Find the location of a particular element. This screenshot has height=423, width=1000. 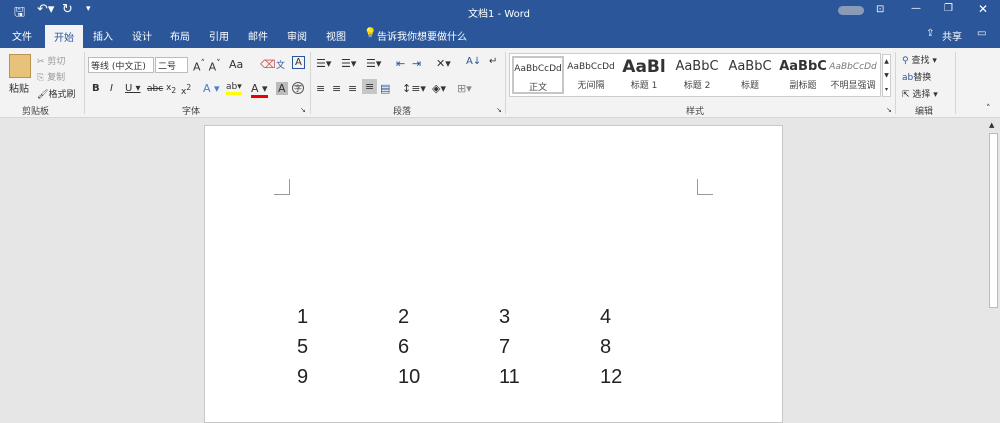

highlight-icon: ab▾ is located at coordinates (234, 88).